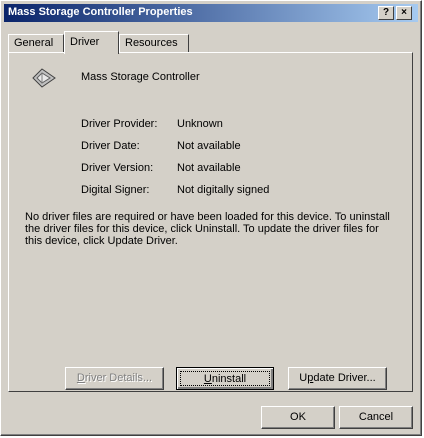  What do you see at coordinates (115, 190) in the screenshot?
I see `digital-signer-label: Digital Signer:` at bounding box center [115, 190].